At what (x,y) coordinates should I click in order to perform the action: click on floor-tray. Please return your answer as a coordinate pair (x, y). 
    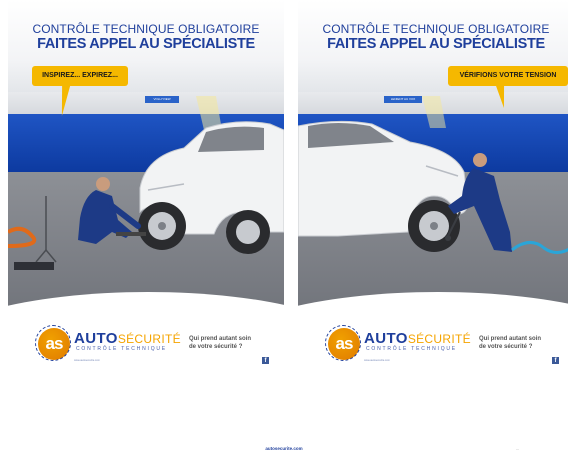
    Looking at the image, I should click on (34, 266).